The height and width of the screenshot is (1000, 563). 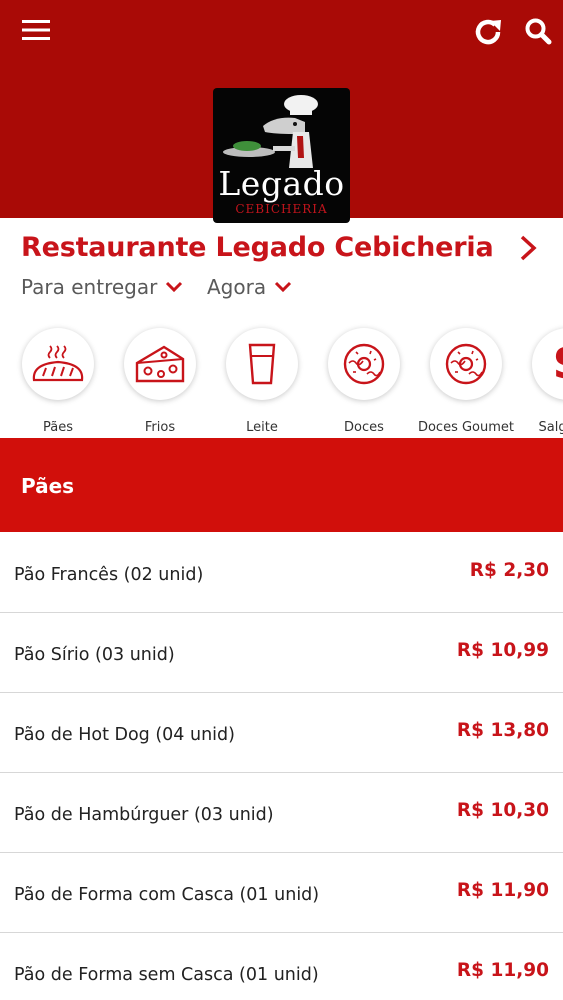 I want to click on hamburger-menu-icon, so click(x=36, y=30).